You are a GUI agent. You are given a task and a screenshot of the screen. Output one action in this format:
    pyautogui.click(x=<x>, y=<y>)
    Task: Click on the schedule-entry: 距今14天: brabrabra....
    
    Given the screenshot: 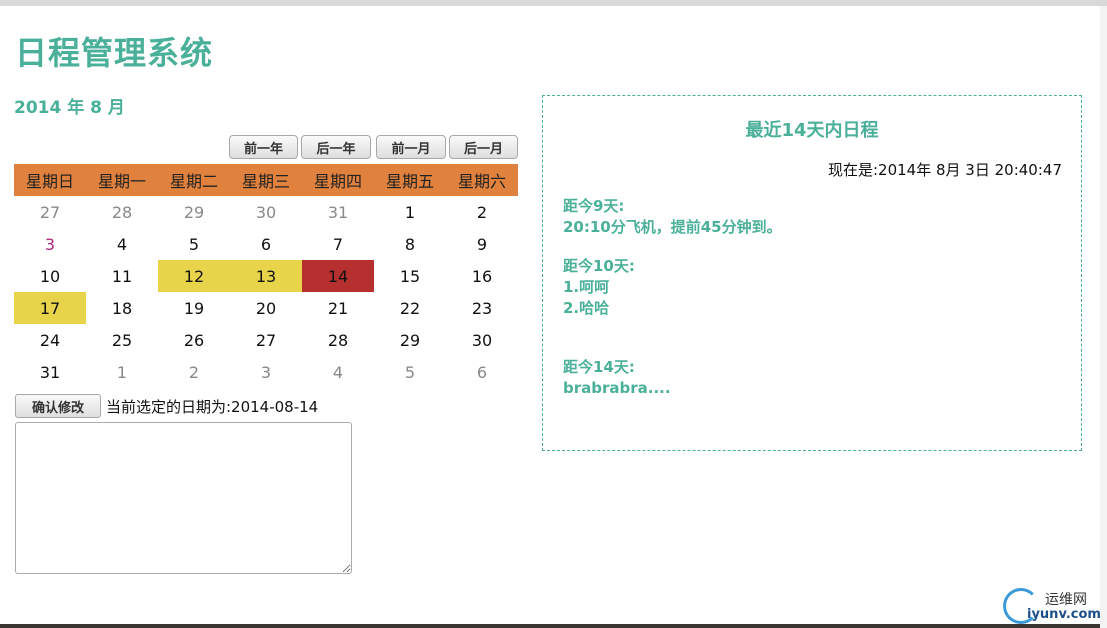 What is the action you would take?
    pyautogui.click(x=617, y=378)
    